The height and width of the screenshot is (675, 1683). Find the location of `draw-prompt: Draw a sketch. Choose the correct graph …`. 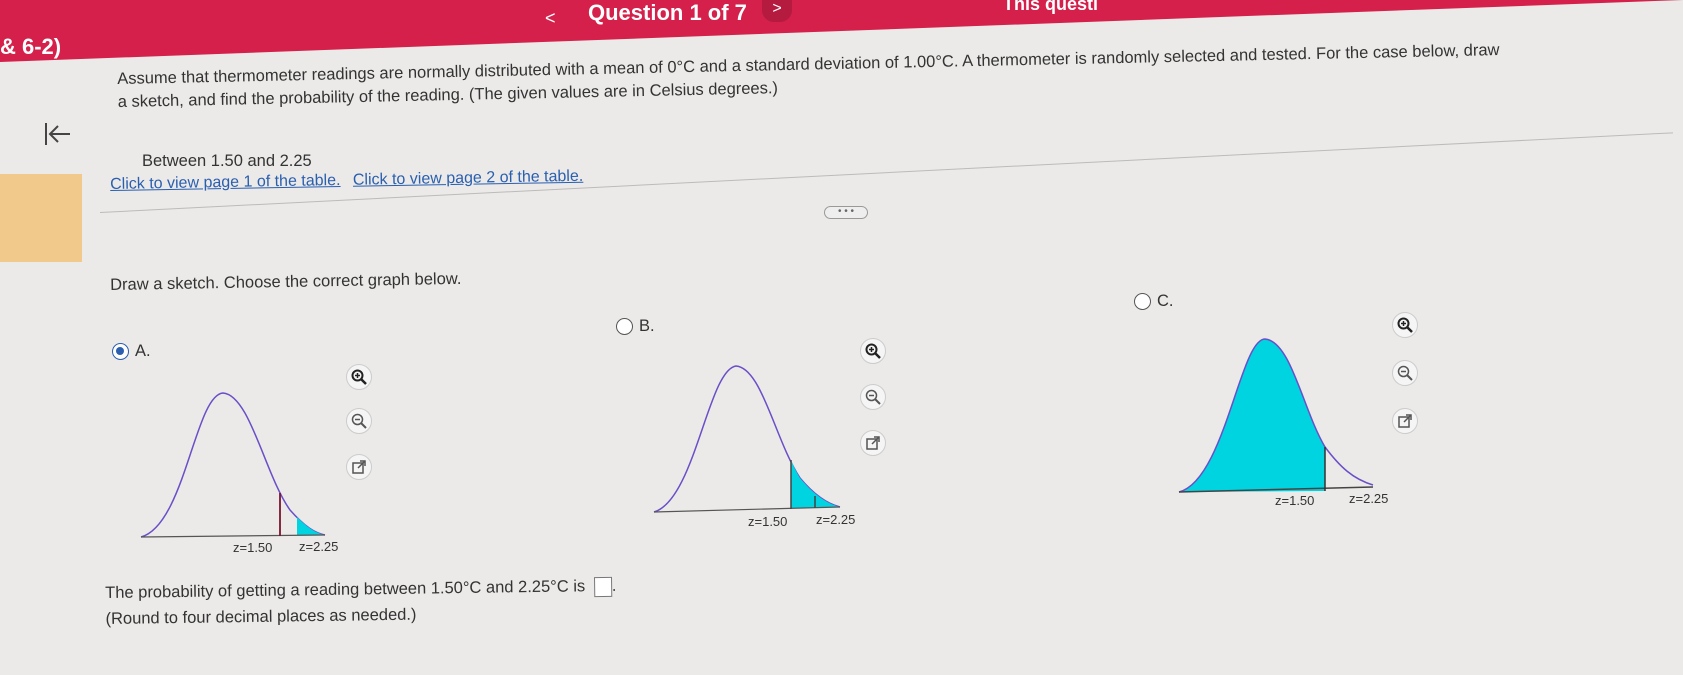

draw-prompt: Draw a sketch. Choose the correct graph … is located at coordinates (286, 281).